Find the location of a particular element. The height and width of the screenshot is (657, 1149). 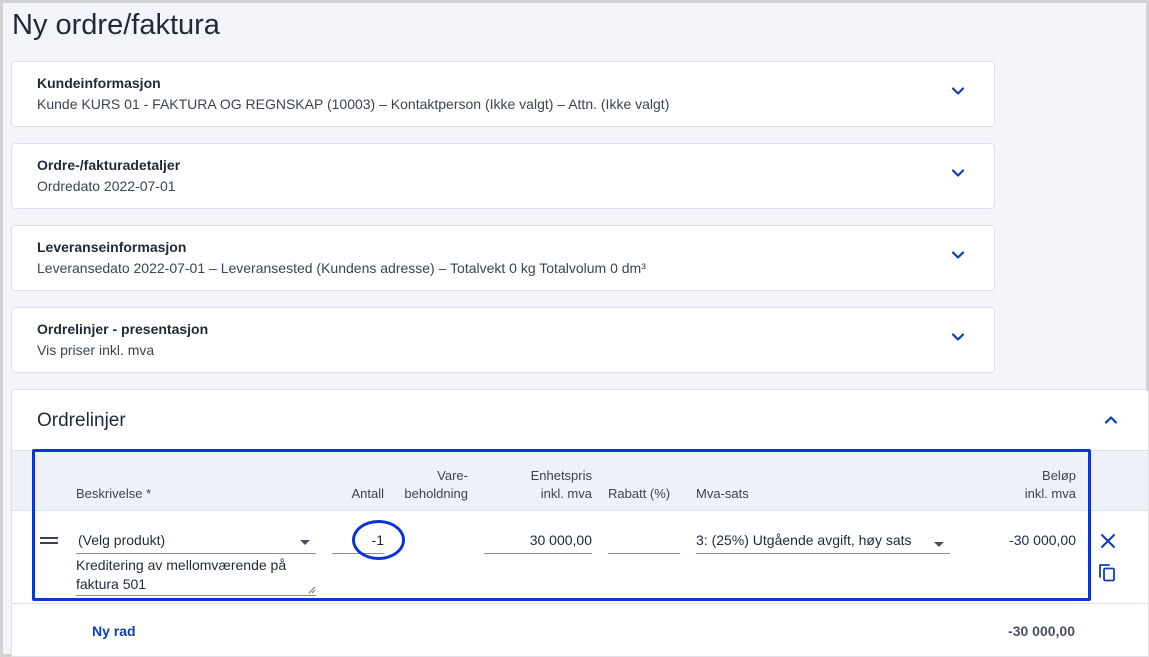

quantity-underline is located at coordinates (358, 553).